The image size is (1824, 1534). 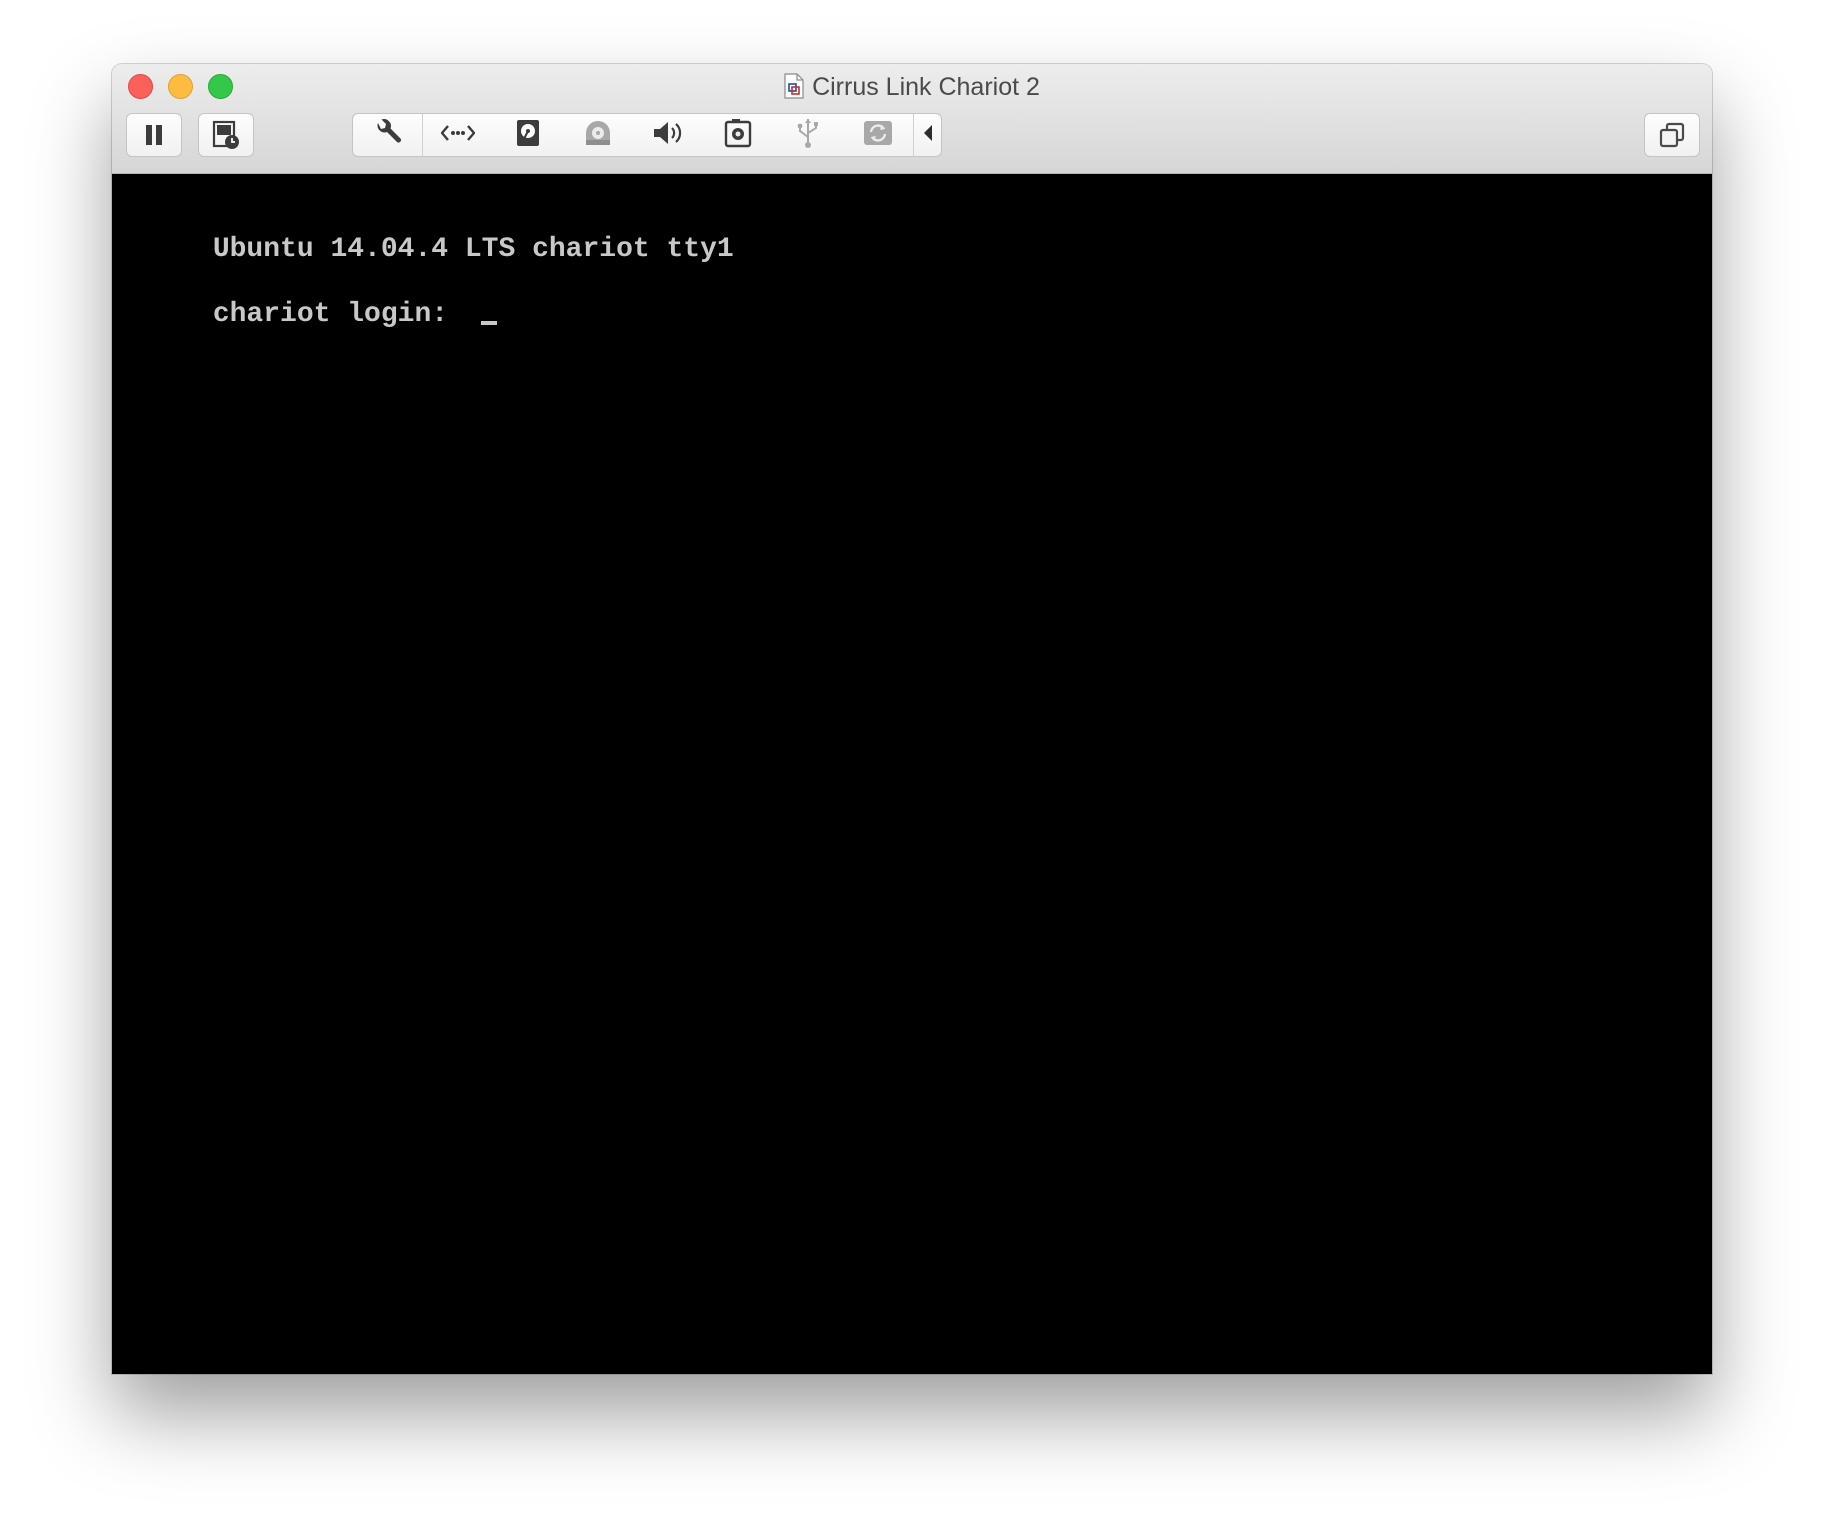 I want to click on usb-button, so click(x=808, y=135).